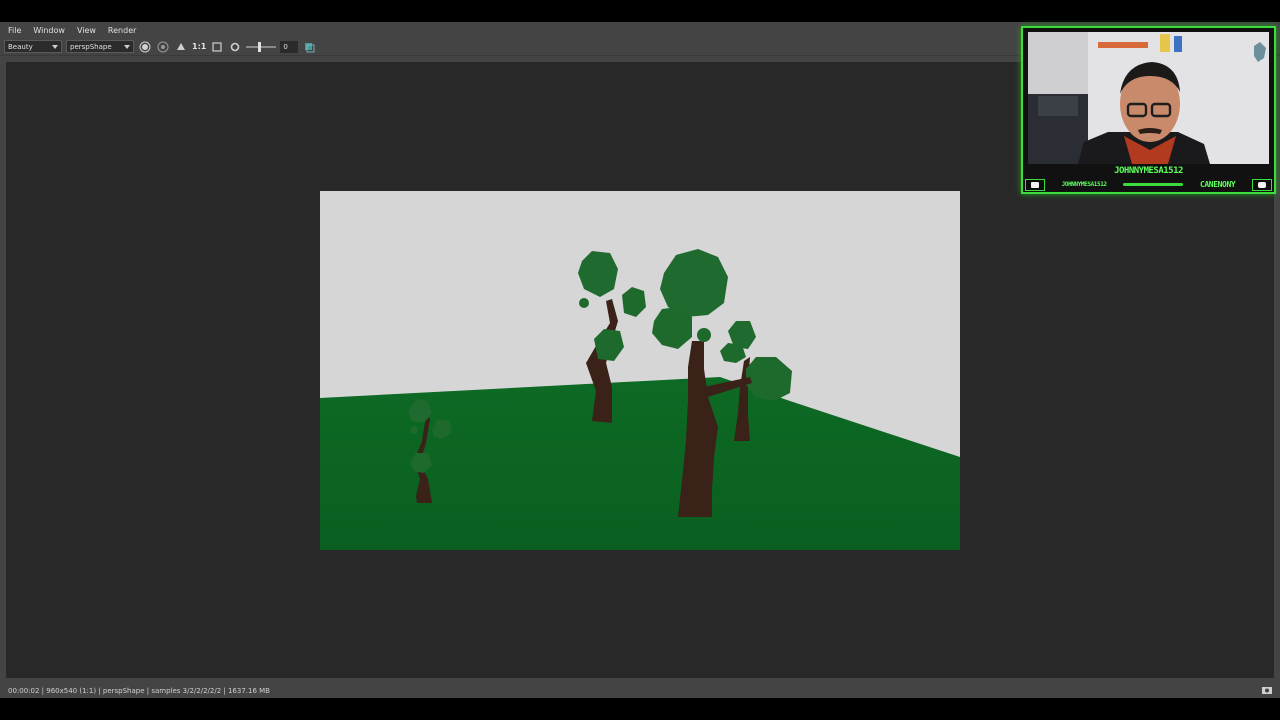  What do you see at coordinates (14, 30) in the screenshot?
I see `menu-file: File` at bounding box center [14, 30].